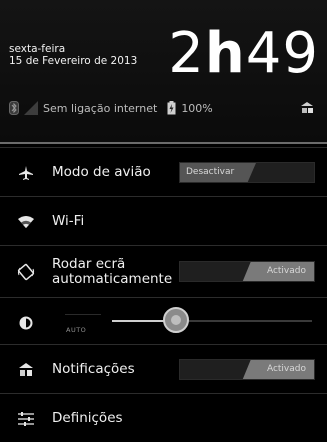  What do you see at coordinates (163, 143) in the screenshot?
I see `header-divider` at bounding box center [163, 143].